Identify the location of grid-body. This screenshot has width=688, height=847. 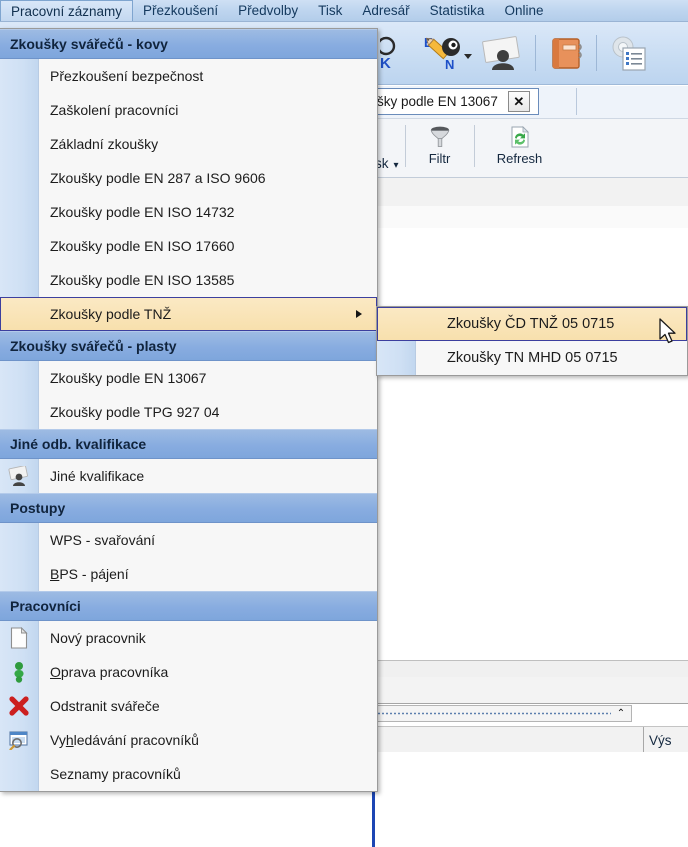
(530, 799).